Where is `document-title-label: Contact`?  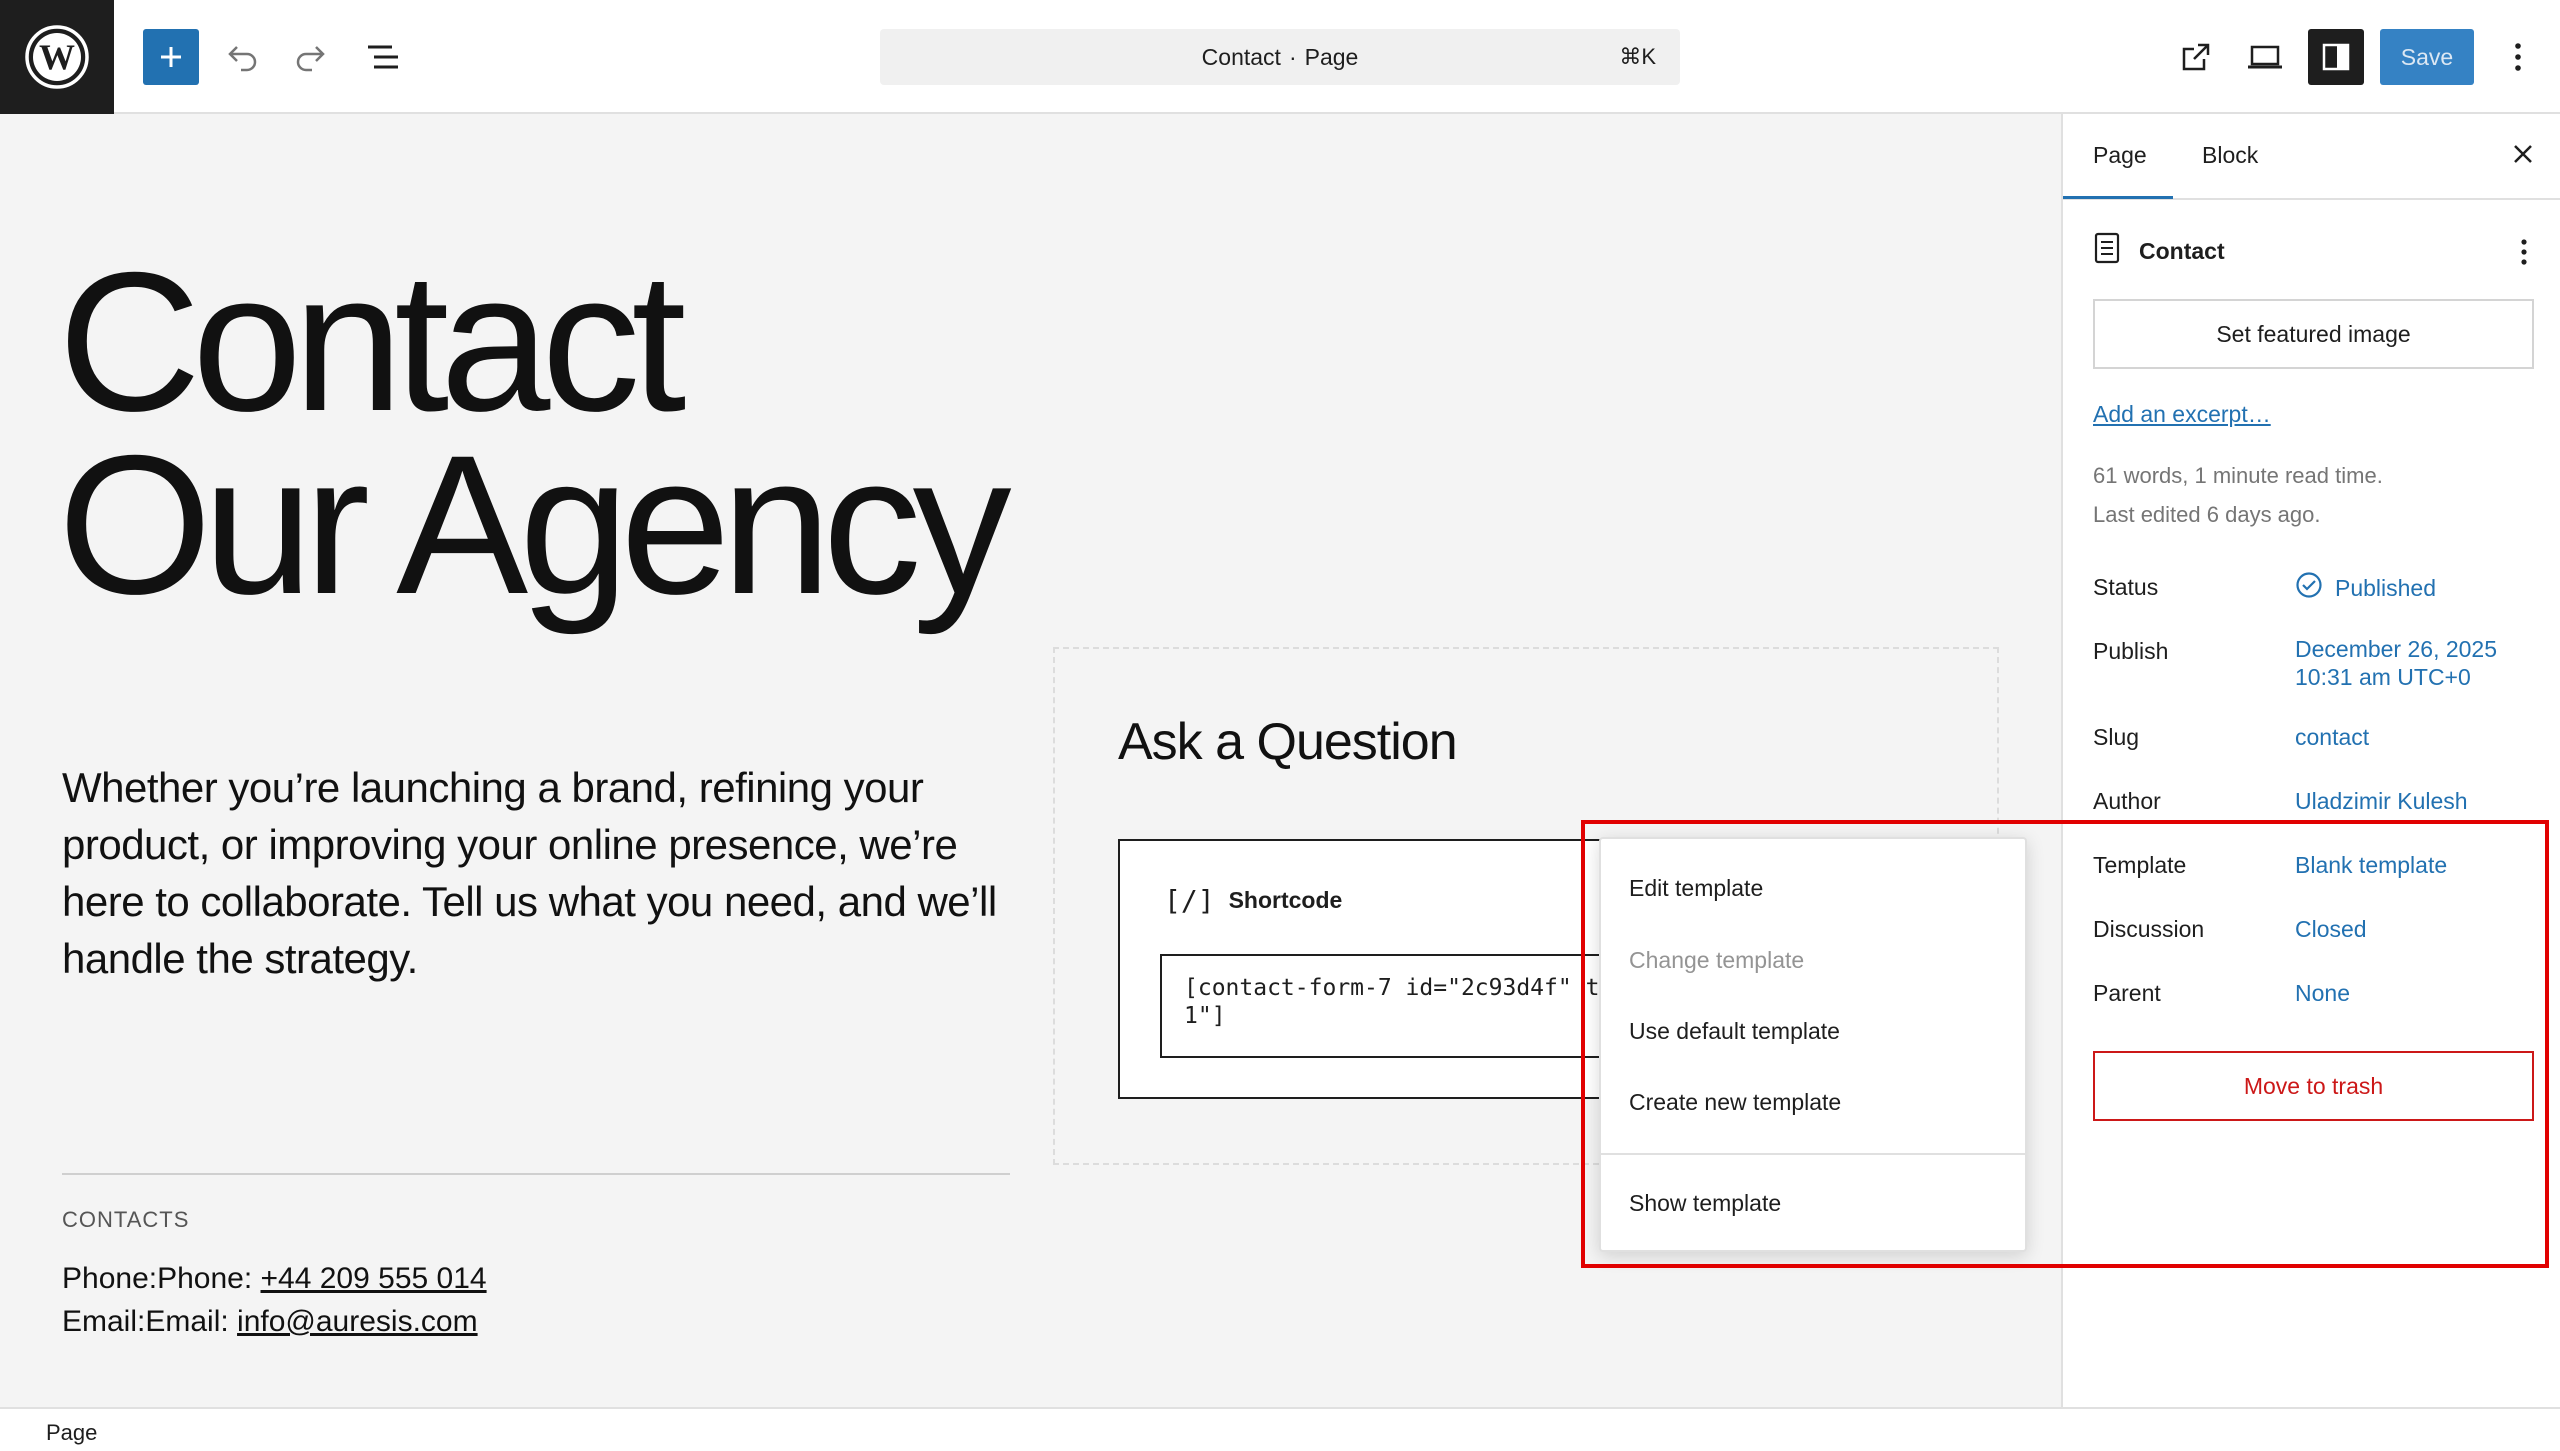 document-title-label: Contact is located at coordinates (2182, 250).